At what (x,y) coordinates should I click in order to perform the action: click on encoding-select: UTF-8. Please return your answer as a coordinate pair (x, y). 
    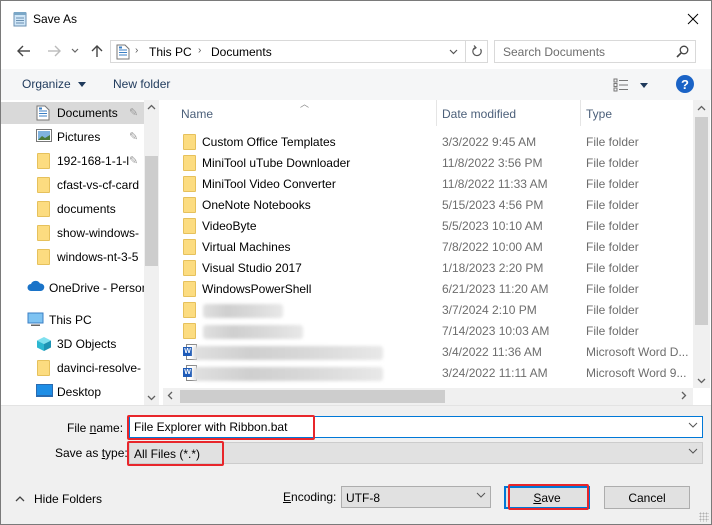
    Looking at the image, I should click on (416, 497).